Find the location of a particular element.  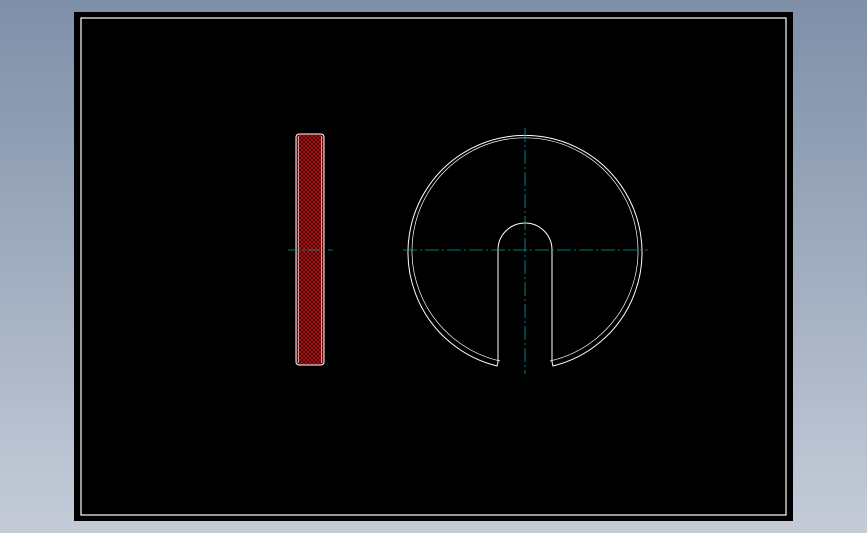

front-disc-view is located at coordinates (525, 251).